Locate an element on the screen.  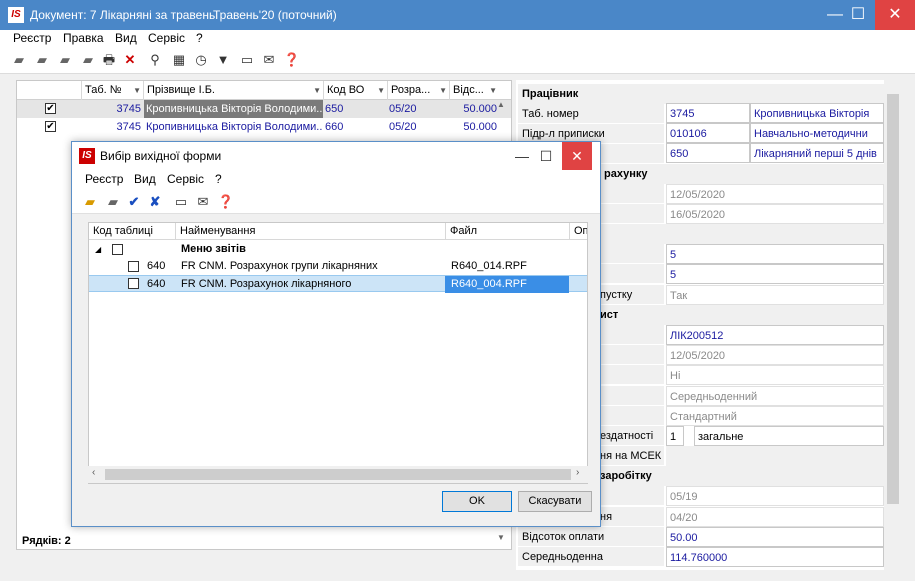
cancel-button: Скасувати is located at coordinates (555, 501).